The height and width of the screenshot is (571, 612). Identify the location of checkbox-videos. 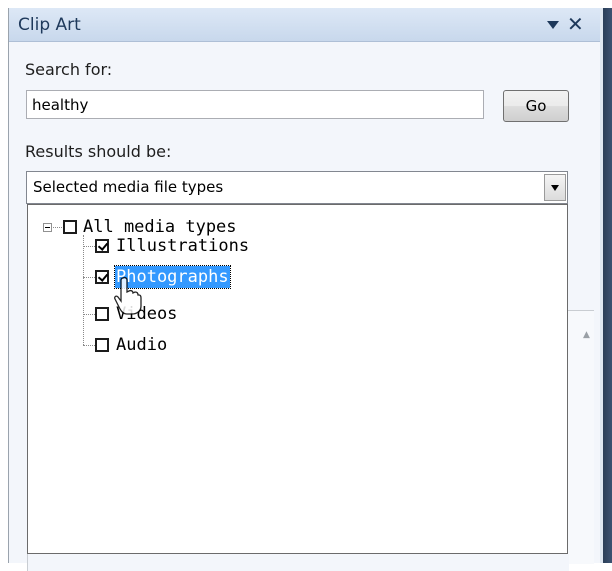
(102, 314).